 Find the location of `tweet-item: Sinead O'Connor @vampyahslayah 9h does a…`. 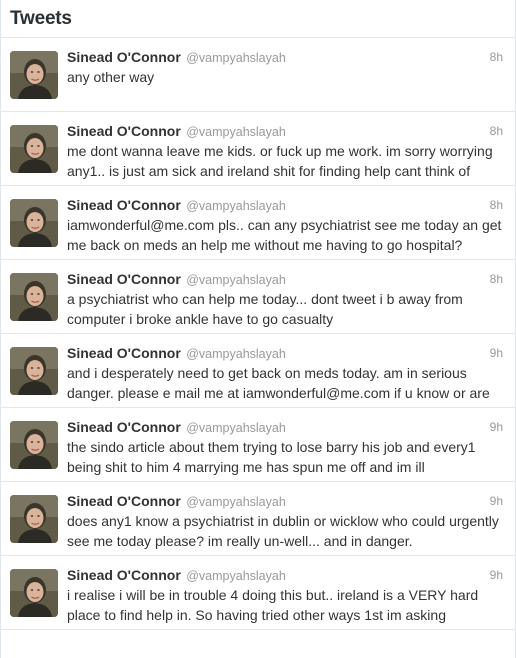

tweet-item: Sinead O'Connor @vampyahslayah 9h does a… is located at coordinates (258, 519).